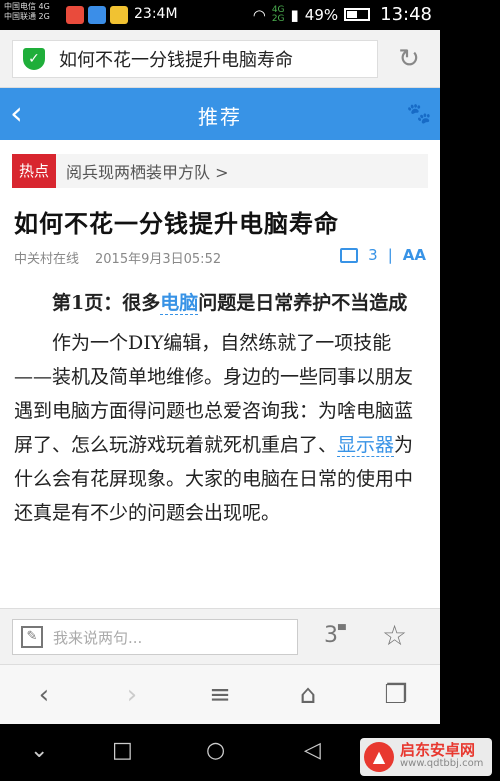  I want to click on header-title: 推荐, so click(220, 117).